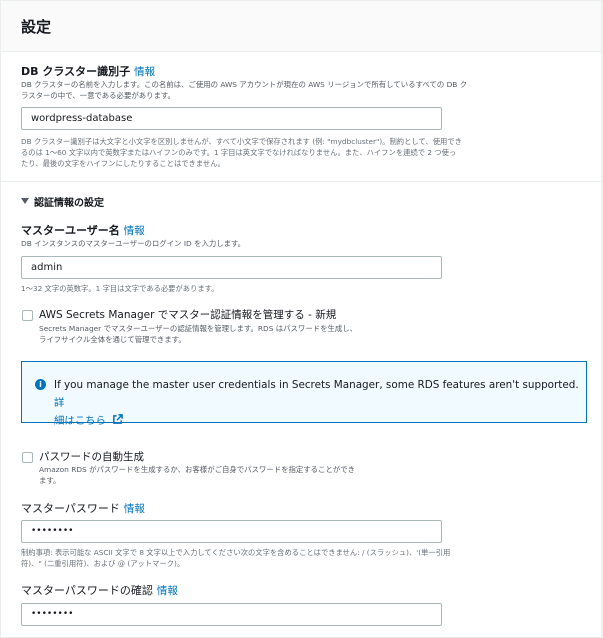  I want to click on cluster-id-label-row: DB クラスター識別子 情報, so click(88, 71).